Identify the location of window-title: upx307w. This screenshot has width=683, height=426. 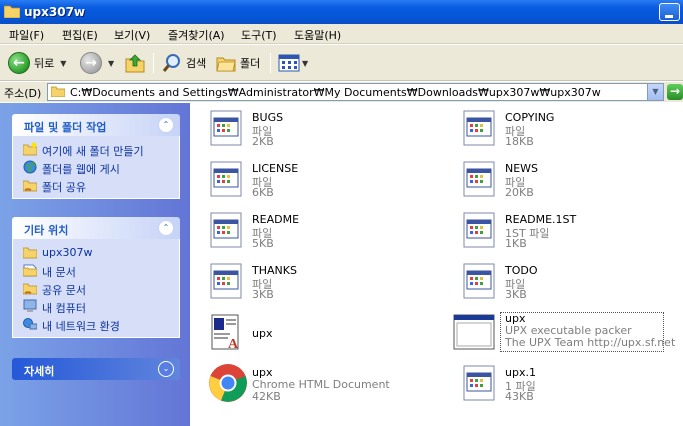
(55, 12).